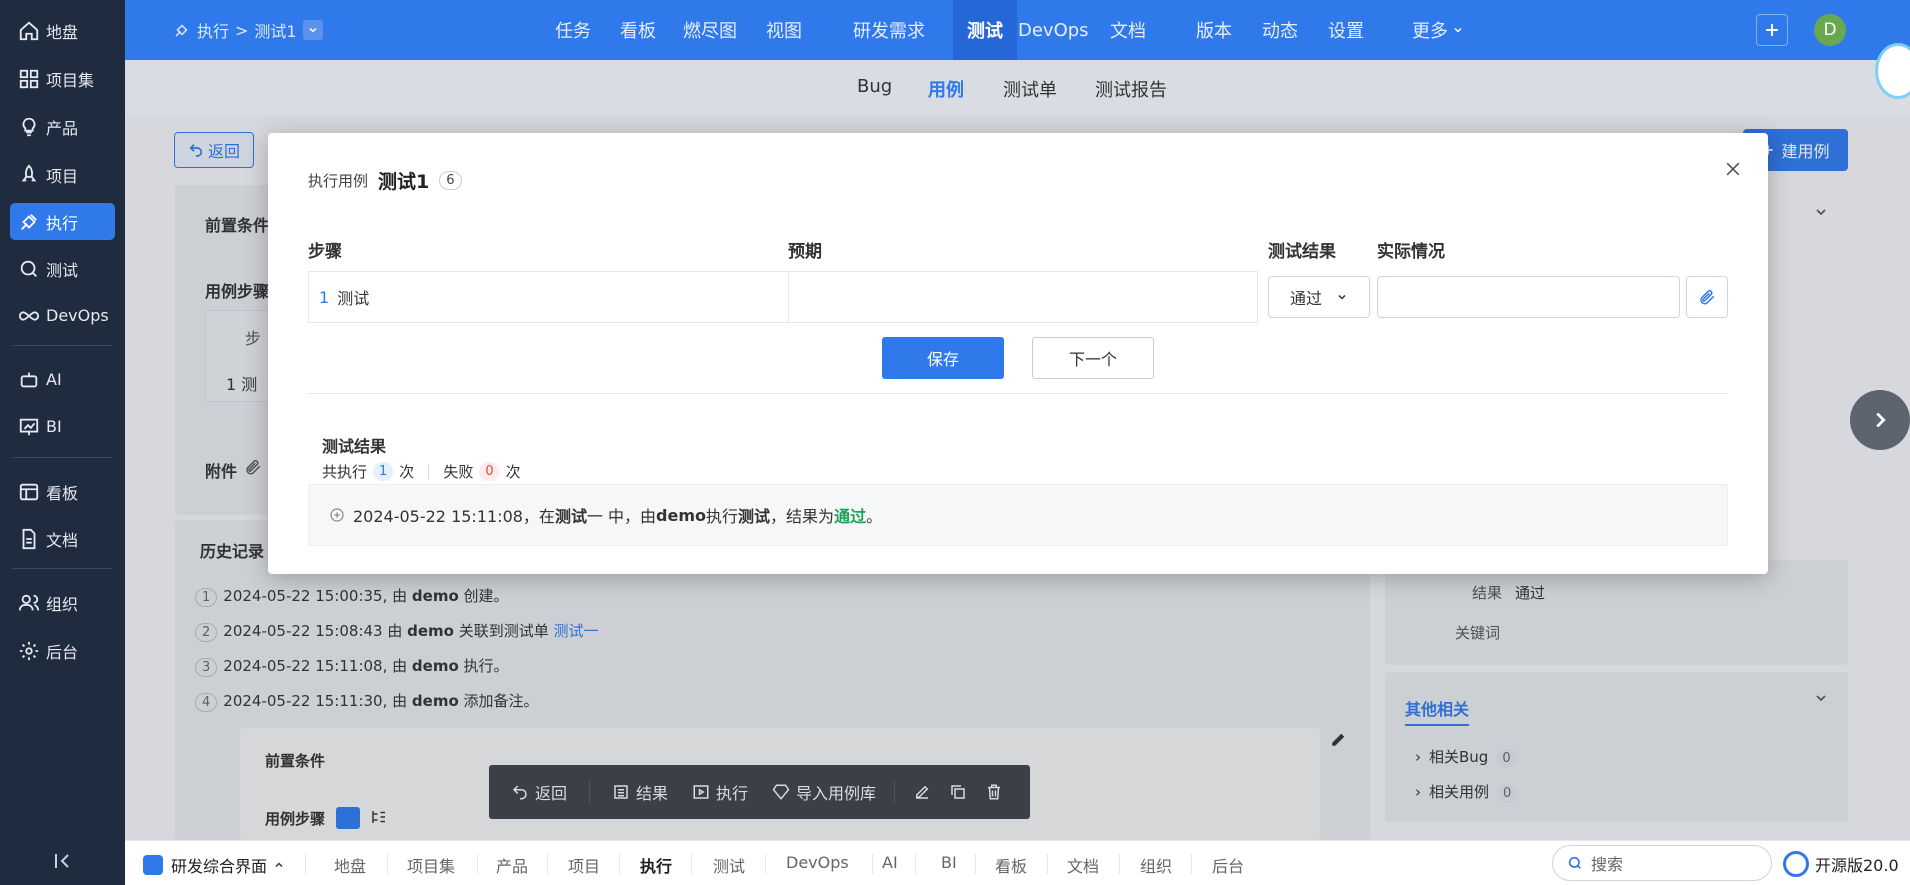  Describe the element at coordinates (62, 315) in the screenshot. I see `sidebar-item-devops: DevOps` at that location.